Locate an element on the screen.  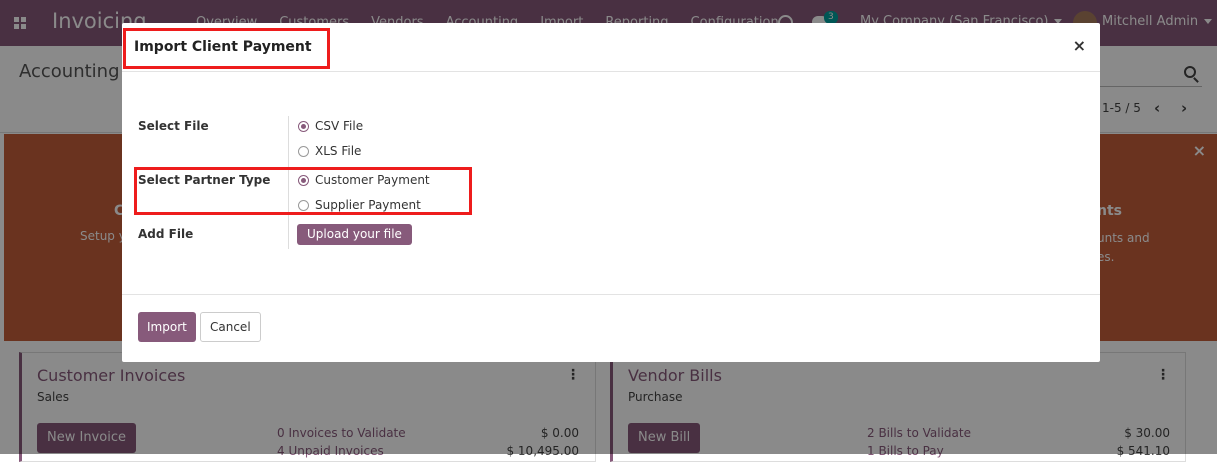
csv-file-option: CSV File is located at coordinates (330, 126).